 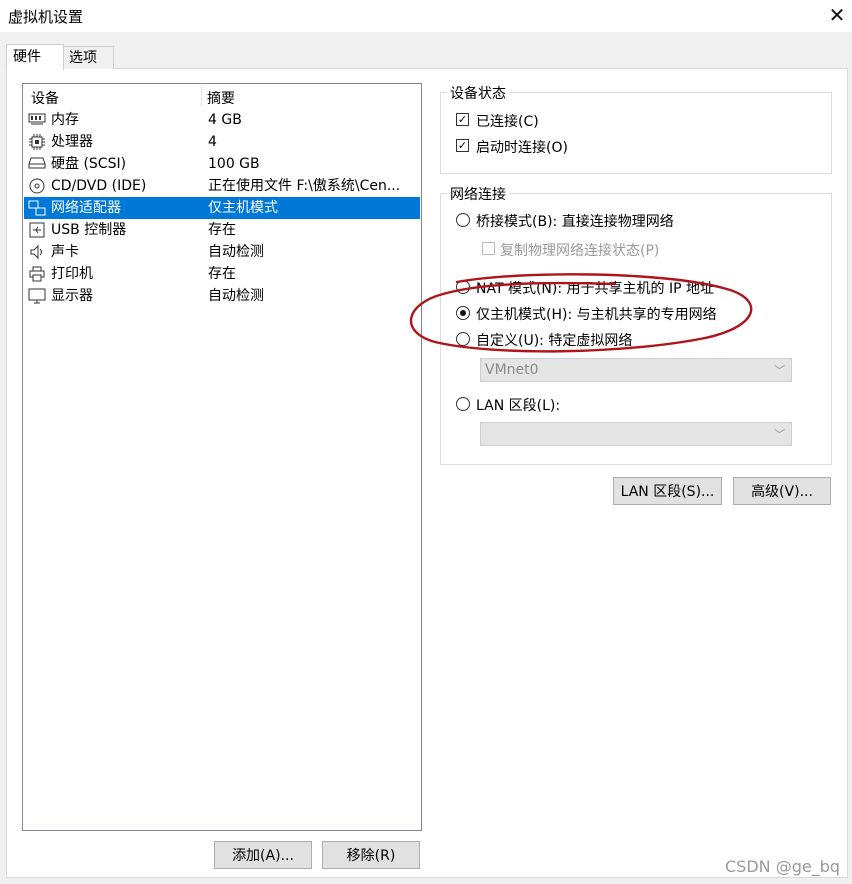 I want to click on bridged-label: 桥接模式(B): 直接连接物理网络, so click(x=575, y=221).